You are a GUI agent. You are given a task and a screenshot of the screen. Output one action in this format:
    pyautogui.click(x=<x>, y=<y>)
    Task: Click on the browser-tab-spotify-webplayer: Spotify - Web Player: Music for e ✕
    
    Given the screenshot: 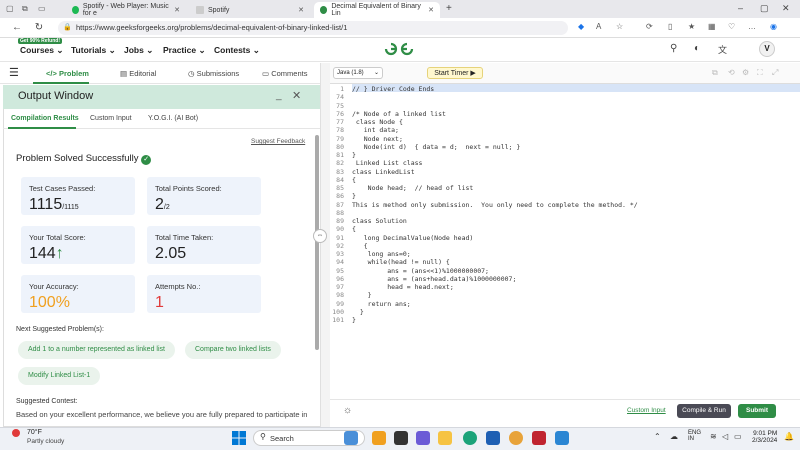 What is the action you would take?
    pyautogui.click(x=126, y=10)
    